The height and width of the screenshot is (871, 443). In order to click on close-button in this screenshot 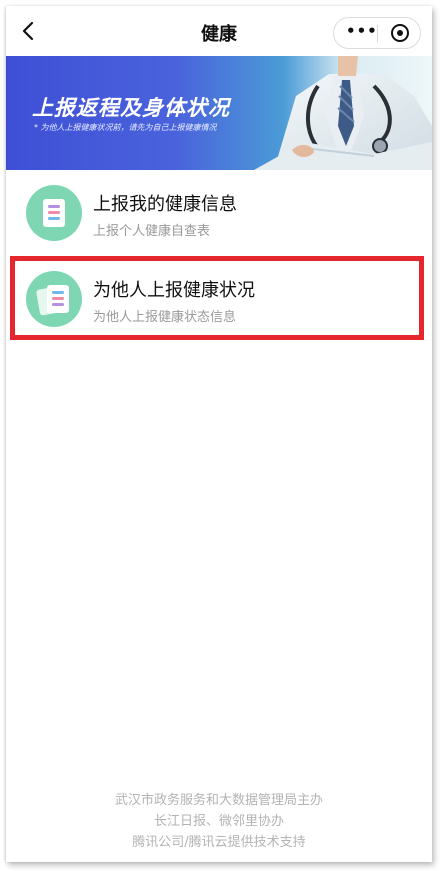, I will do `click(399, 33)`.